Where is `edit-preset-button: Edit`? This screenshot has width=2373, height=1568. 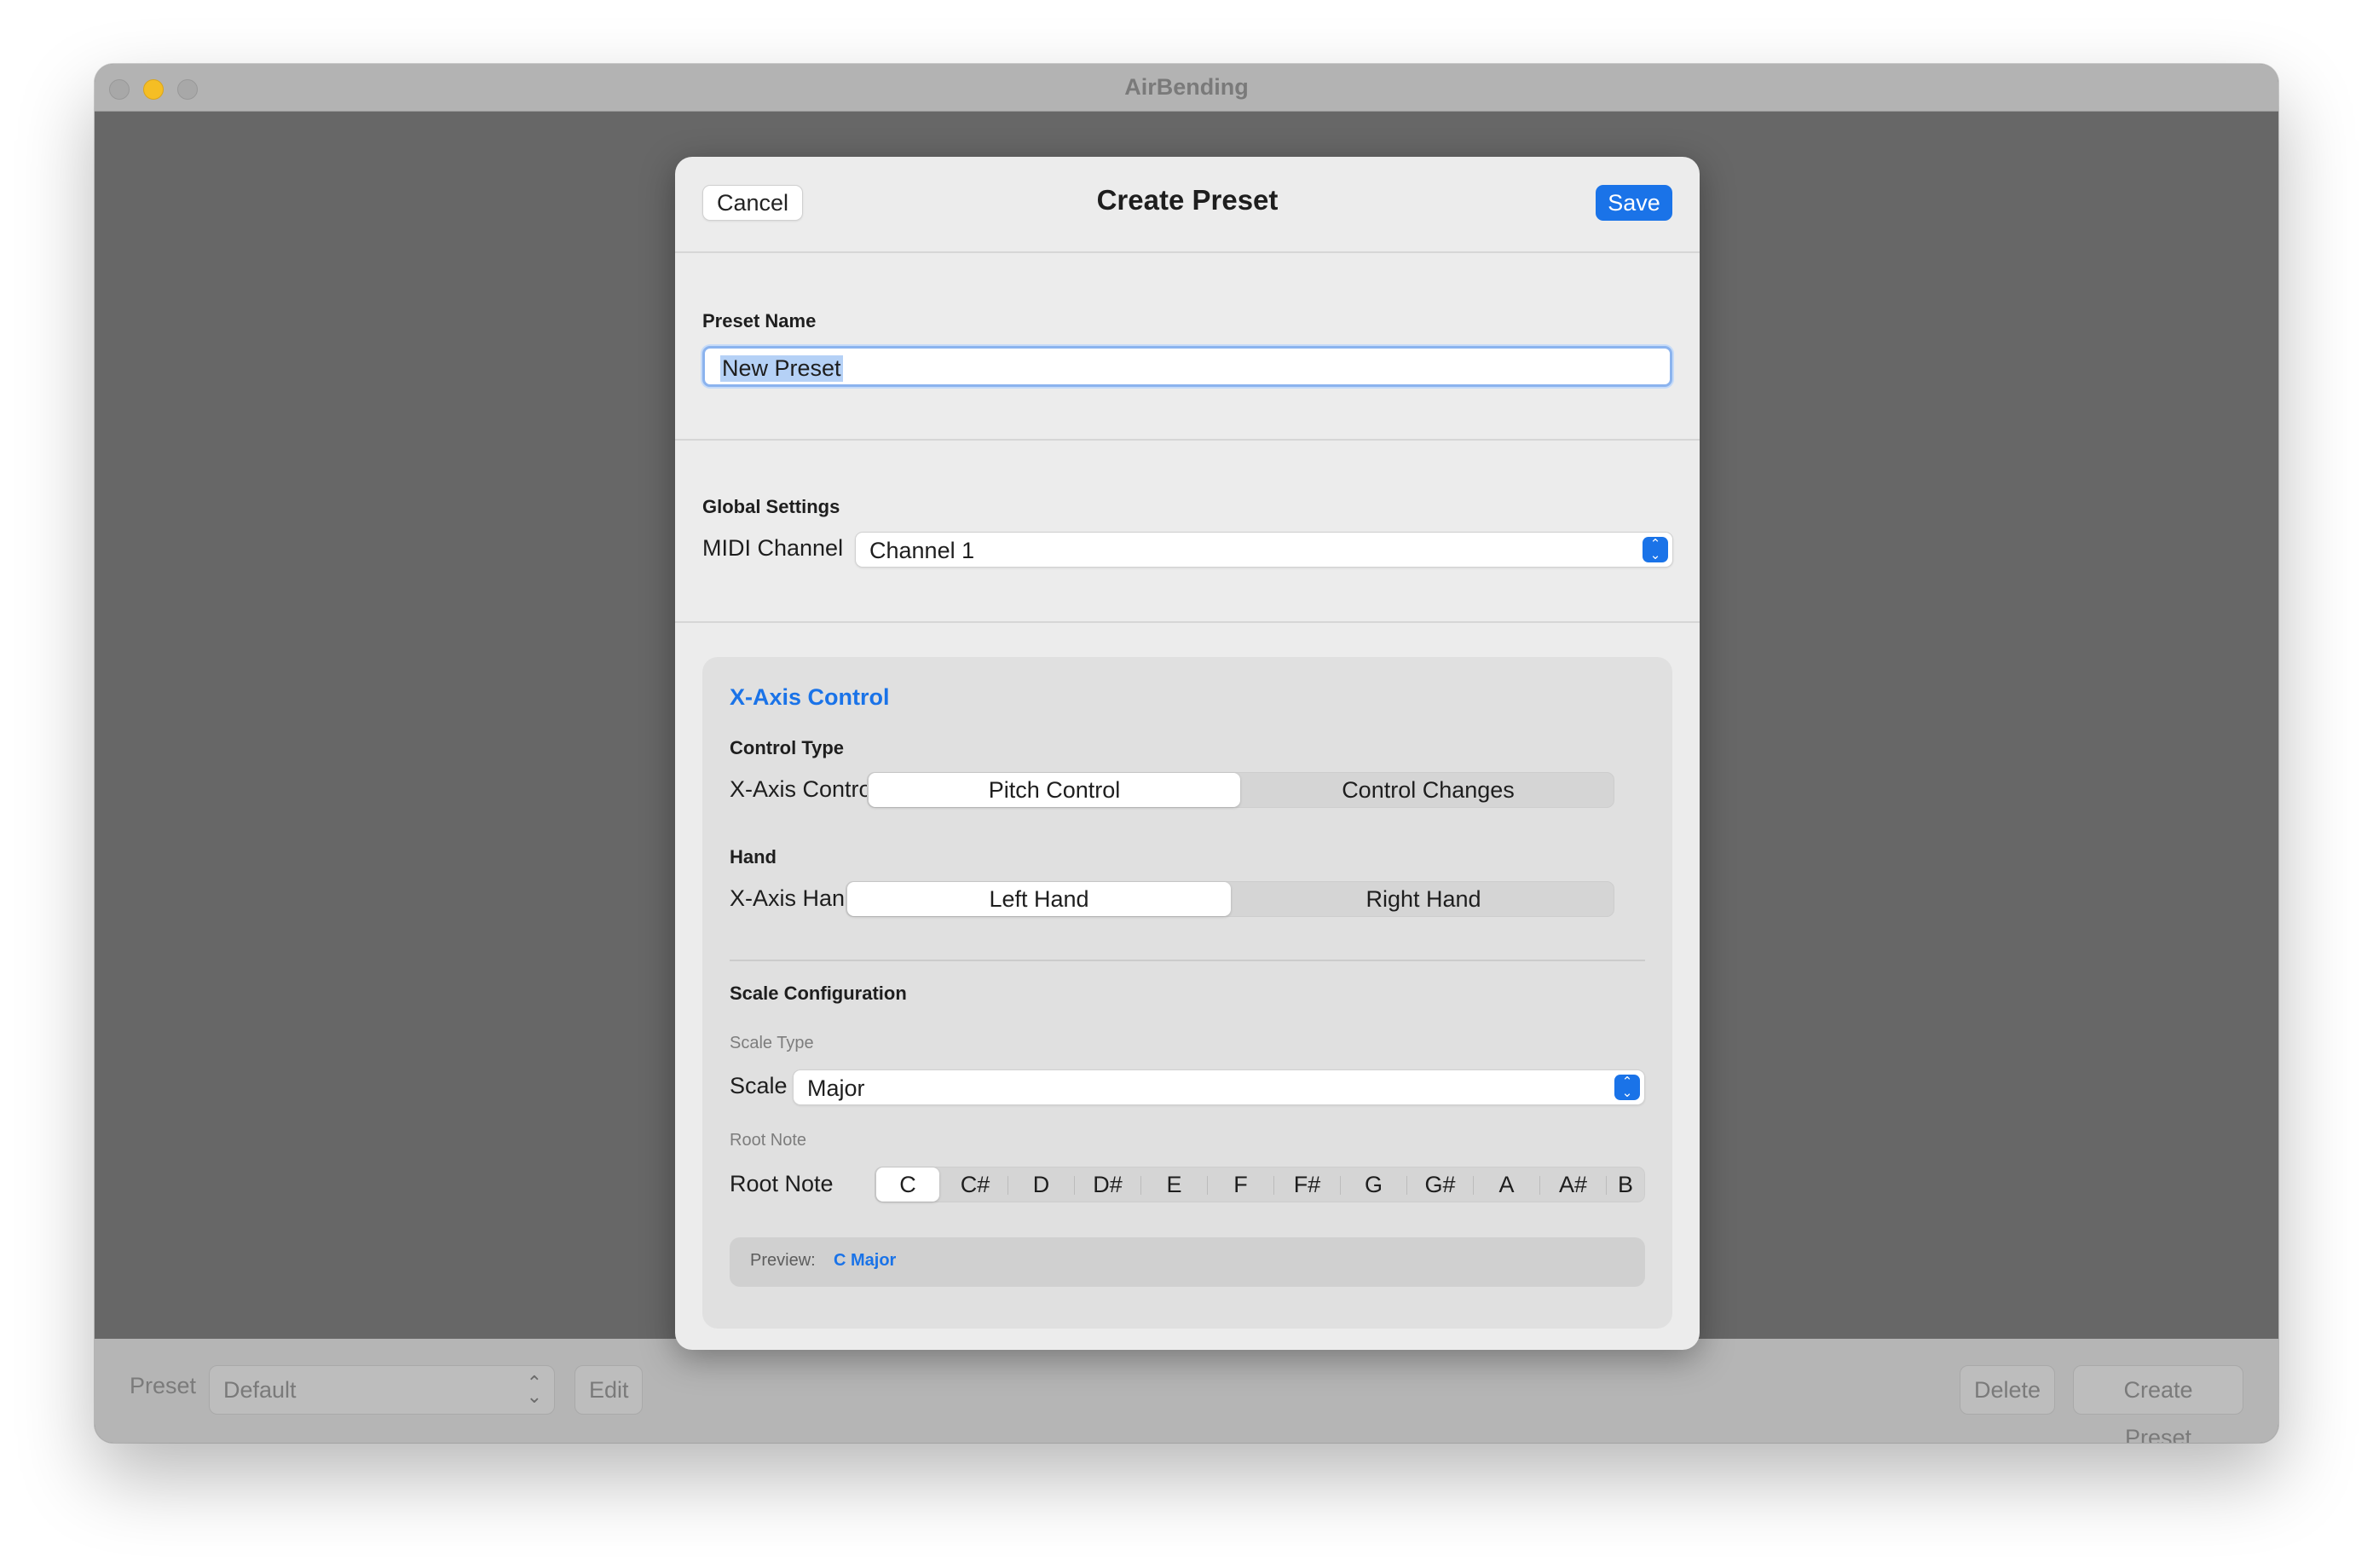
edit-preset-button: Edit is located at coordinates (608, 1390).